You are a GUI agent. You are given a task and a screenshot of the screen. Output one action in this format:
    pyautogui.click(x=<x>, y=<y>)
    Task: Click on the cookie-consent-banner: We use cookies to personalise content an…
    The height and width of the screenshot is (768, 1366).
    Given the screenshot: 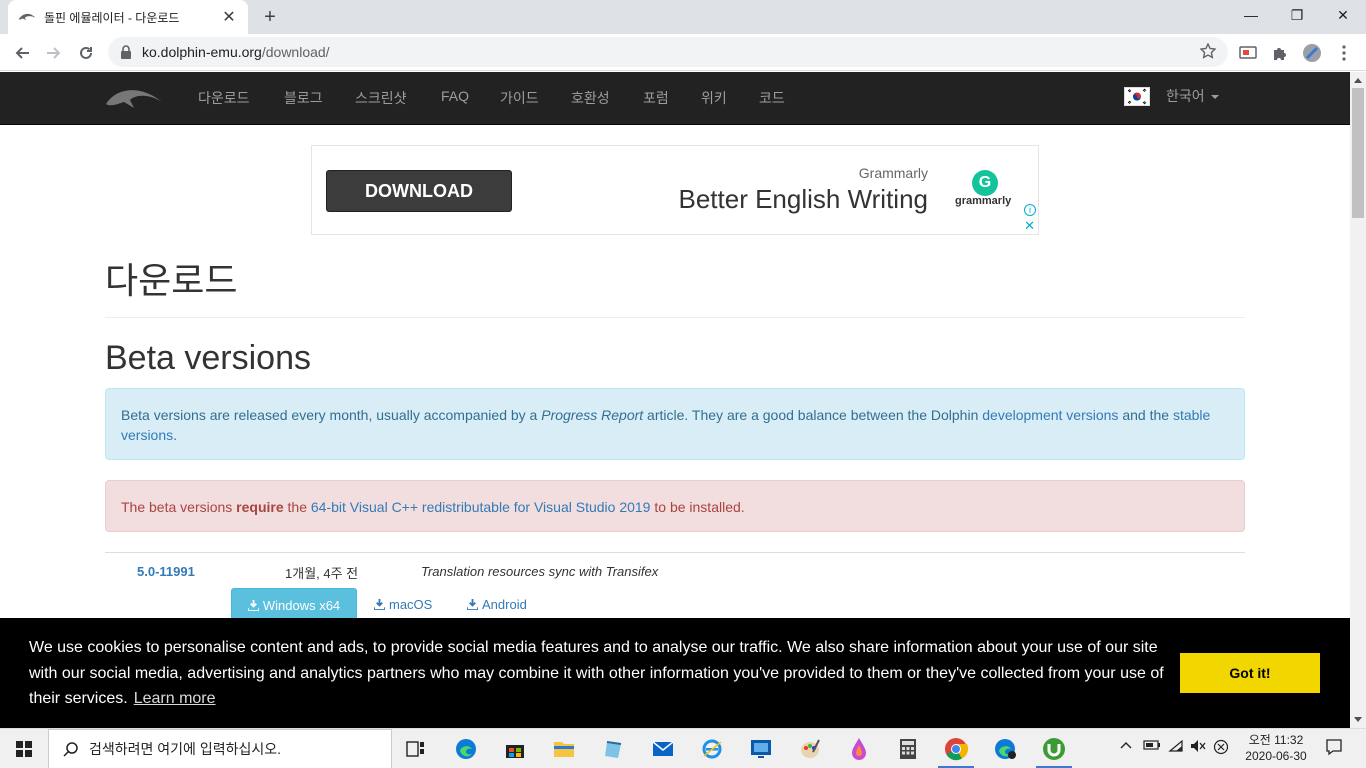 What is the action you would take?
    pyautogui.click(x=675, y=673)
    